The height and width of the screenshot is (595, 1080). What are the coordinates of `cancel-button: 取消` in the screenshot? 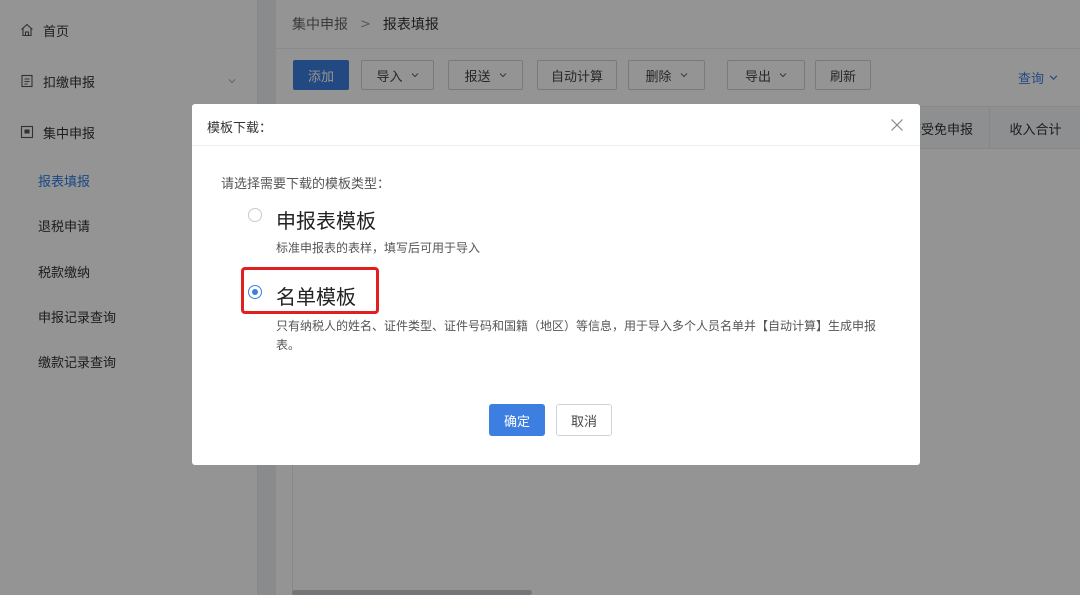 It's located at (584, 420).